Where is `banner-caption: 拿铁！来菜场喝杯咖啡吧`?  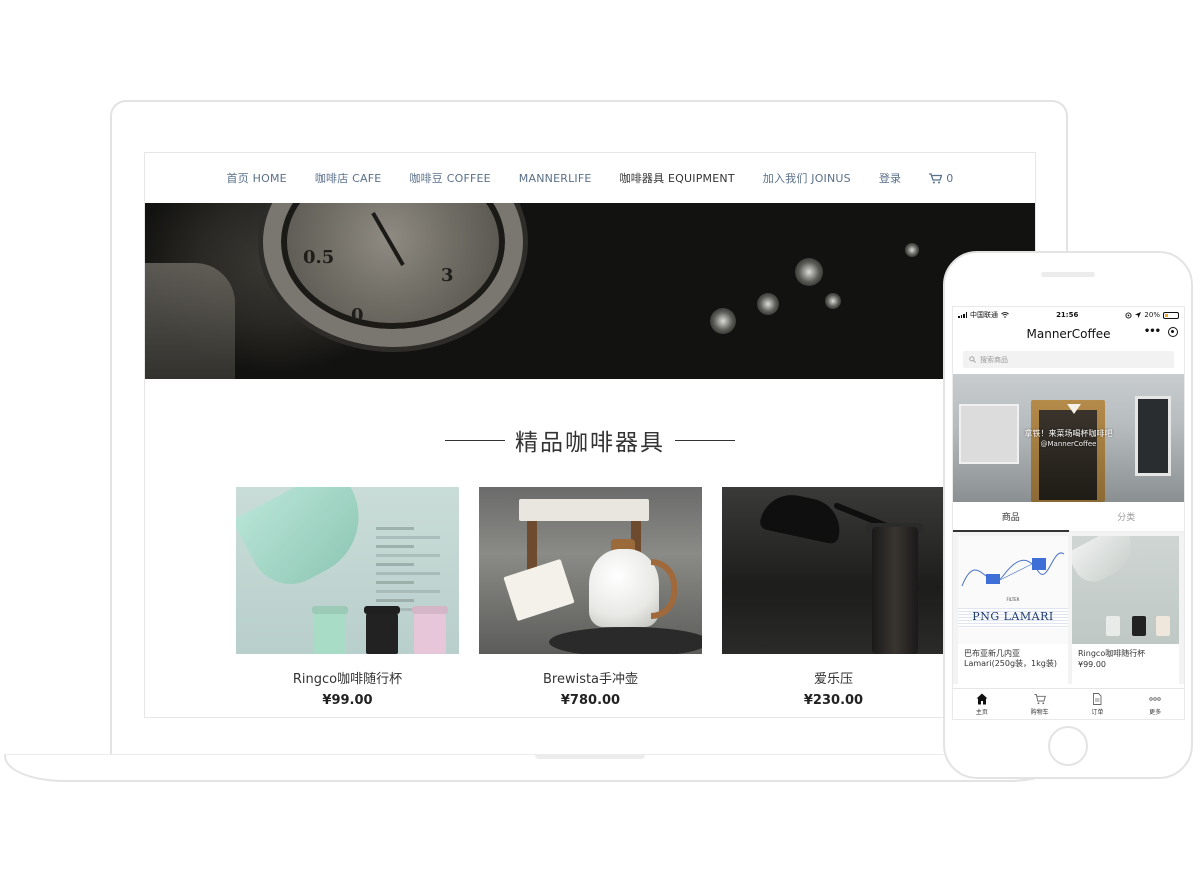 banner-caption: 拿铁！来菜场喝杯咖啡吧 is located at coordinates (1068, 433).